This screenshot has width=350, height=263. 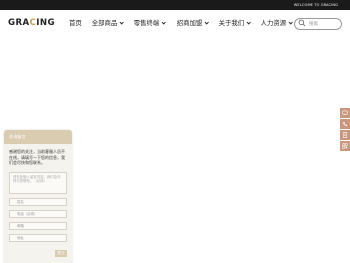 I want to click on email-field: 邮箱, so click(x=38, y=225).